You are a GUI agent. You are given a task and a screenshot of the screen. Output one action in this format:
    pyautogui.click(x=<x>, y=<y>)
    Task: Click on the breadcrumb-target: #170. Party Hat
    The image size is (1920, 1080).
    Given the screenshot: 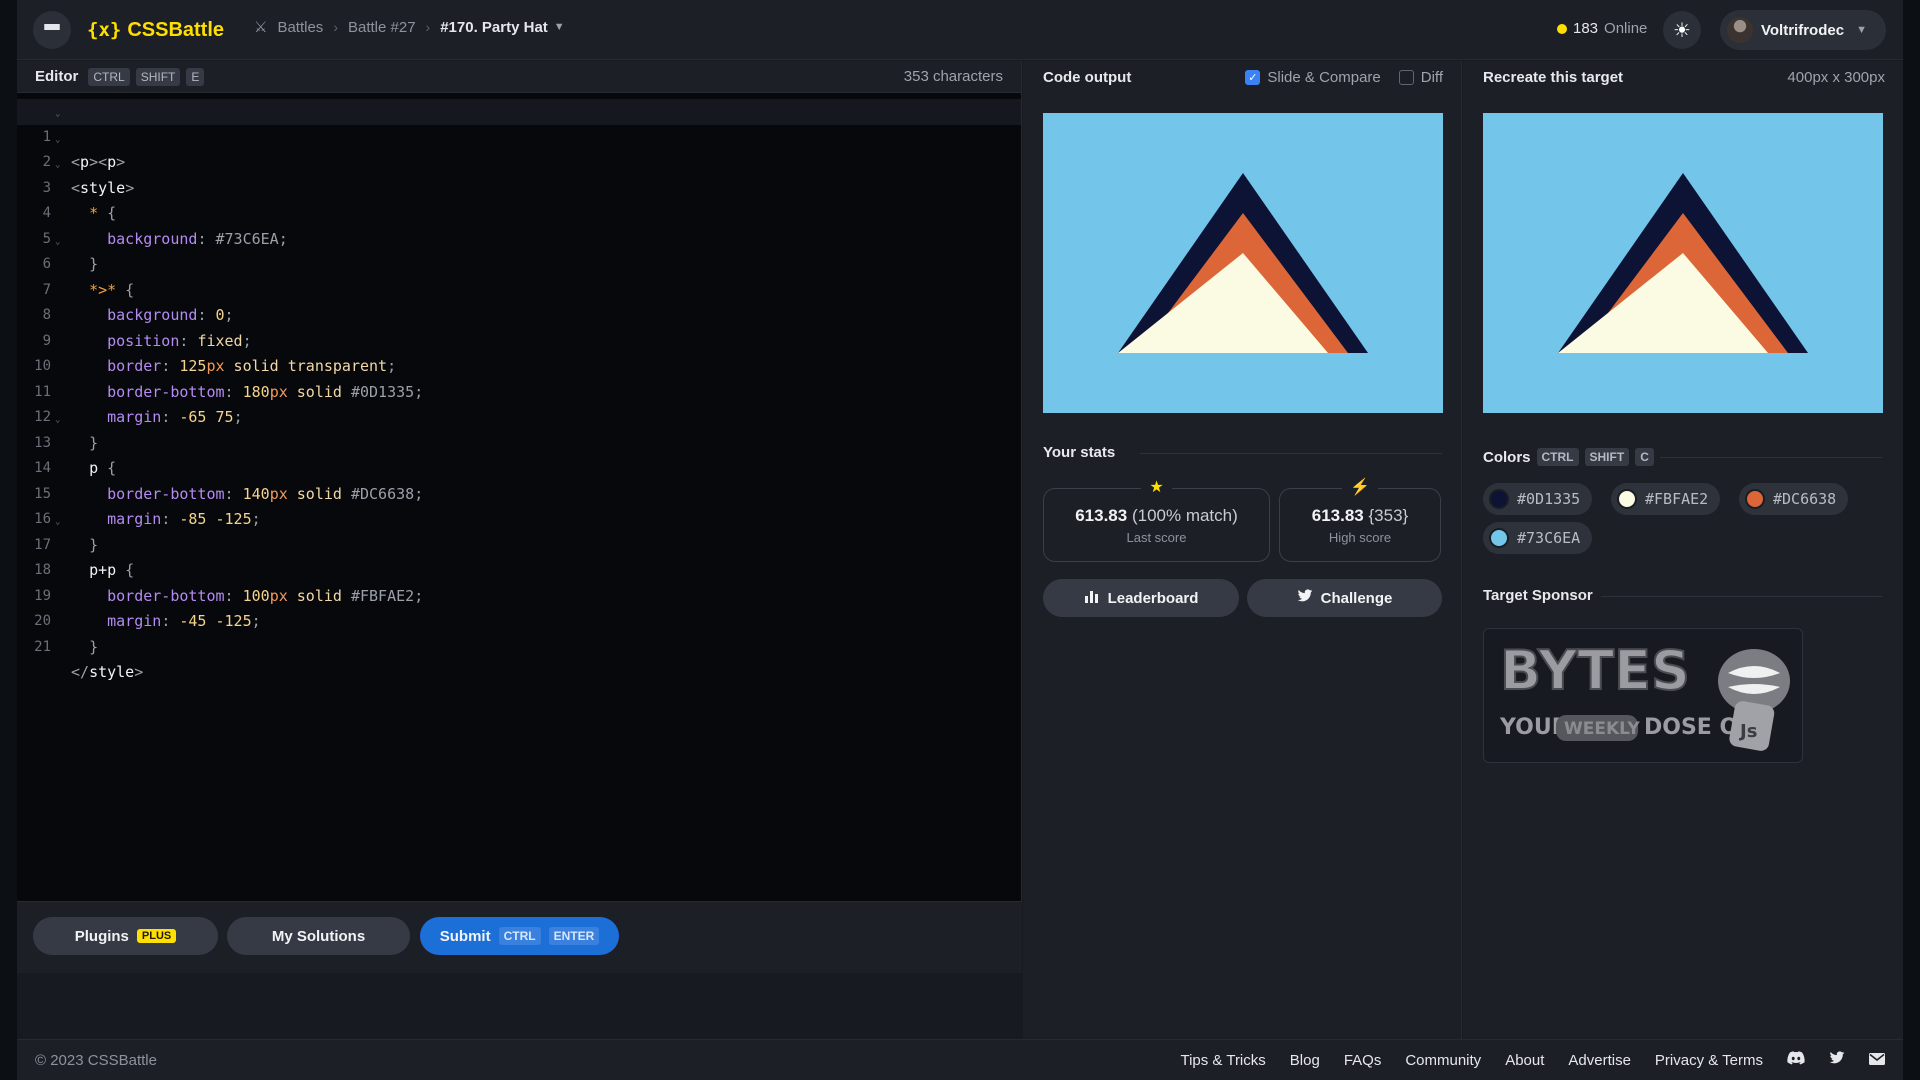 What is the action you would take?
    pyautogui.click(x=494, y=27)
    